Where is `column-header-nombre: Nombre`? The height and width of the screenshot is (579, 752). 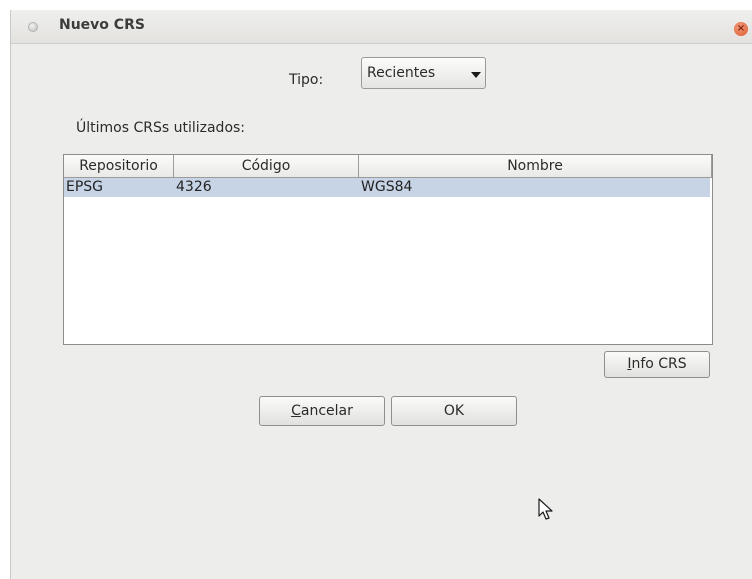
column-header-nombre: Nombre is located at coordinates (535, 166).